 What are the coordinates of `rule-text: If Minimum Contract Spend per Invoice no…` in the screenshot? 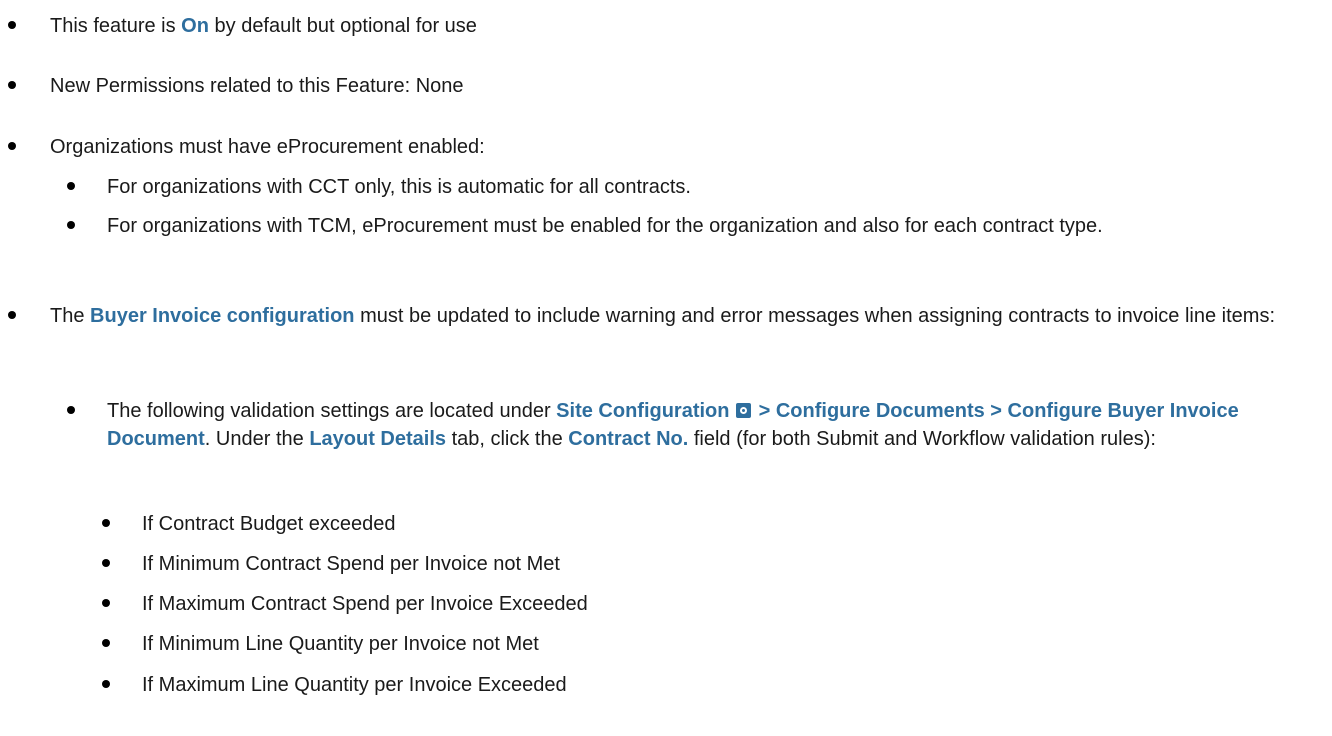 It's located at (351, 564).